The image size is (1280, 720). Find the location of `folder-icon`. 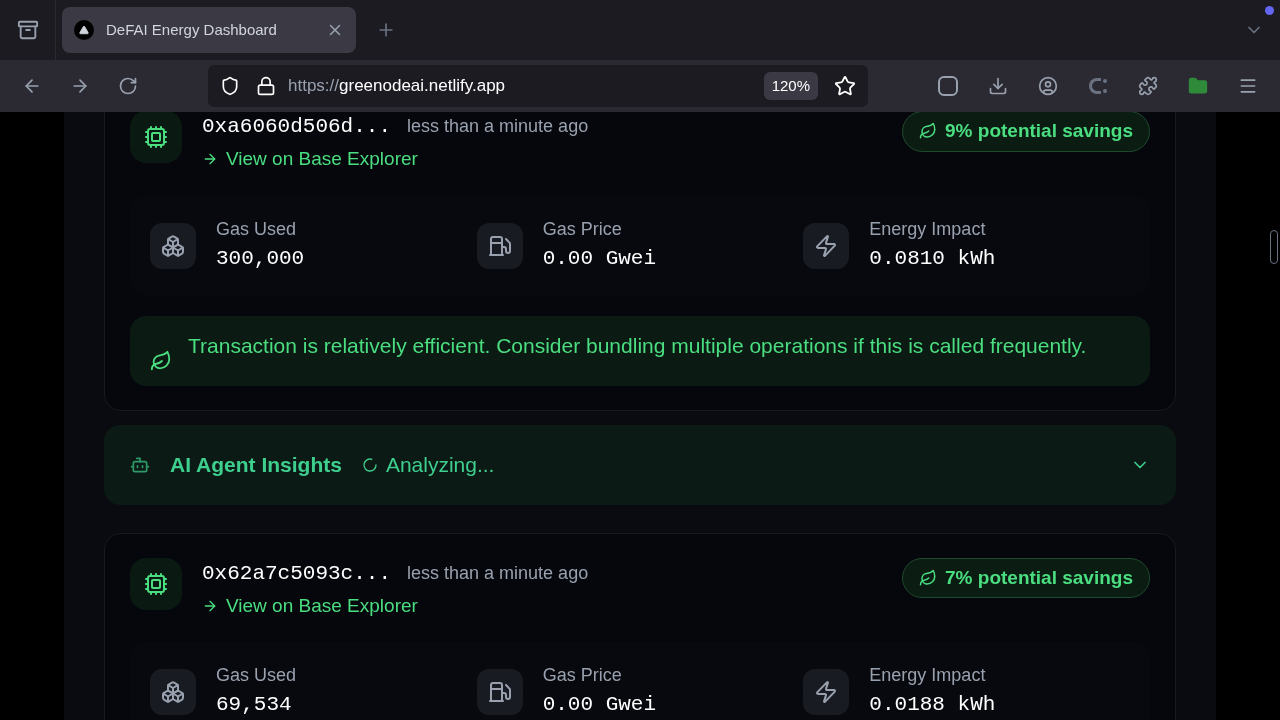

folder-icon is located at coordinates (1198, 86).